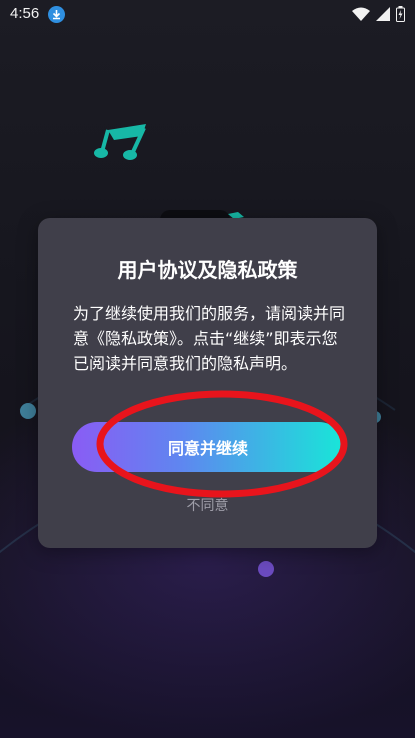  I want to click on battery-icon, so click(400, 14).